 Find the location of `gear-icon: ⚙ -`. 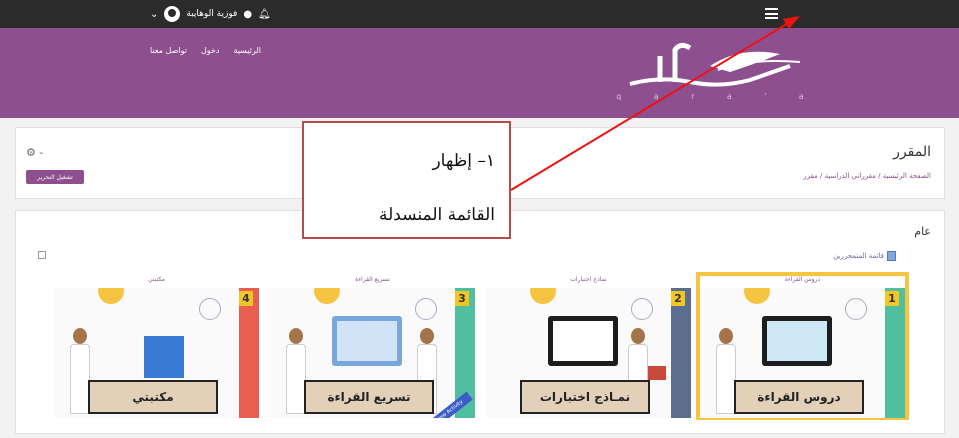

gear-icon: ⚙ - is located at coordinates (34, 152).